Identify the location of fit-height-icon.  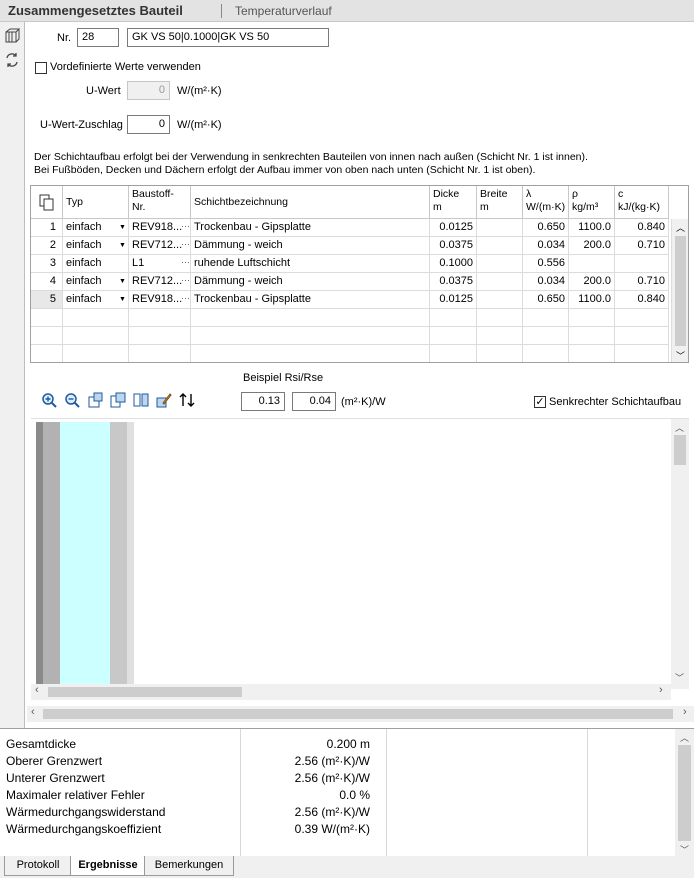
(118, 401).